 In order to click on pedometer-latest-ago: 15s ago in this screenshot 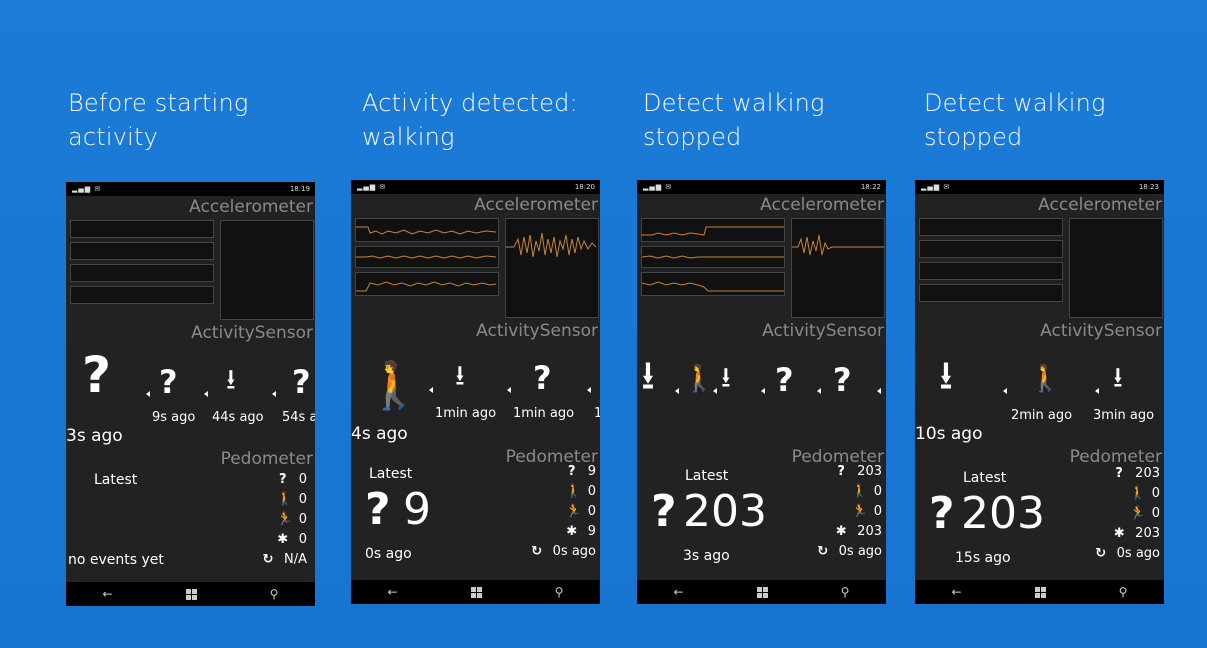, I will do `click(983, 558)`.